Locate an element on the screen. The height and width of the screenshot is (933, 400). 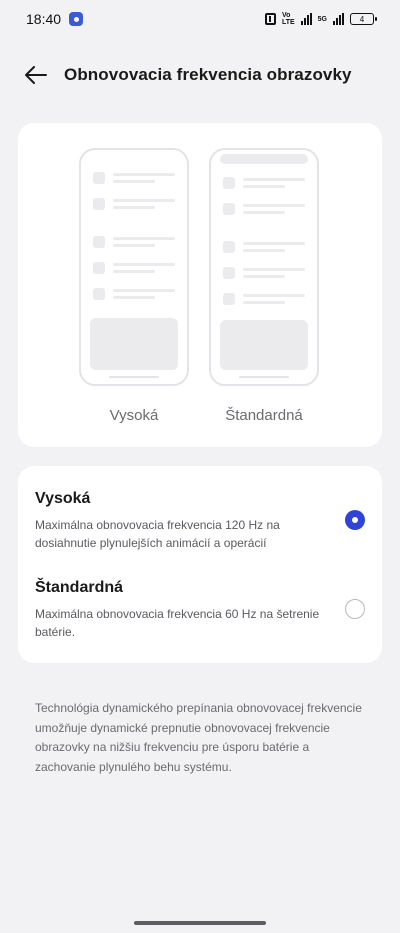
radio-standard-unselected is located at coordinates (355, 609).